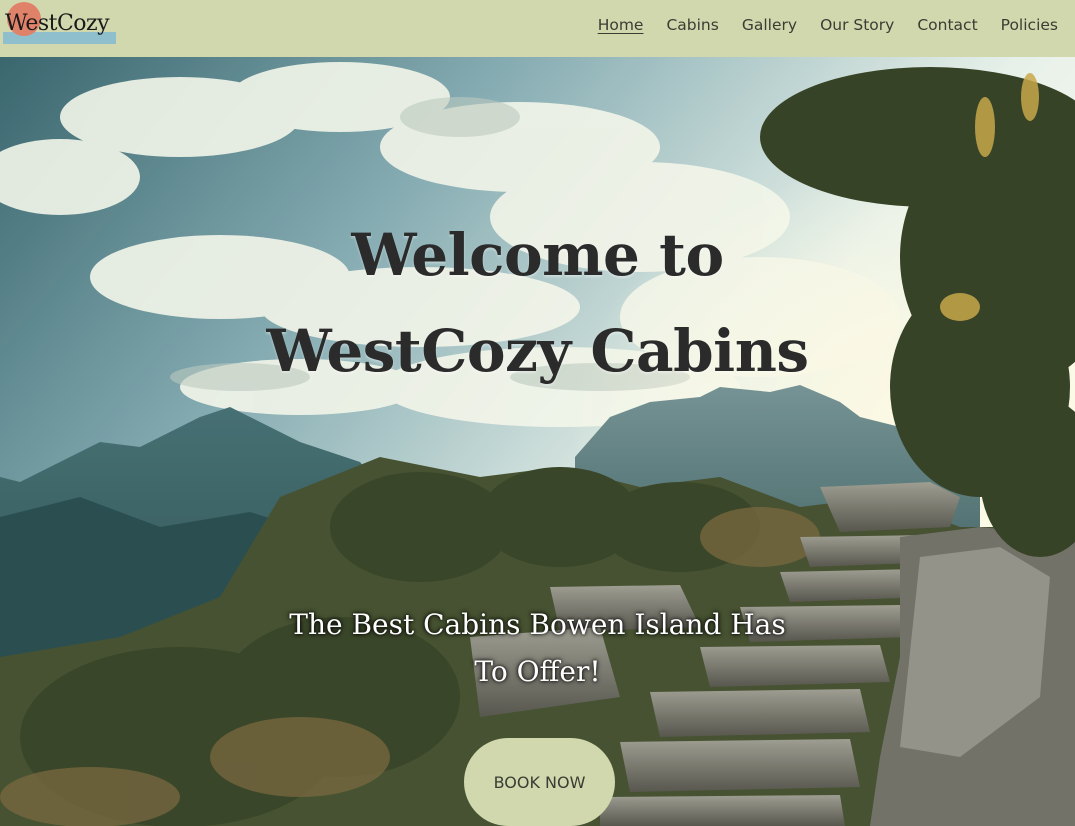 This screenshot has width=1075, height=826. Describe the element at coordinates (537, 351) in the screenshot. I see `hero-title-line-2: WestCozy Cabins` at that location.